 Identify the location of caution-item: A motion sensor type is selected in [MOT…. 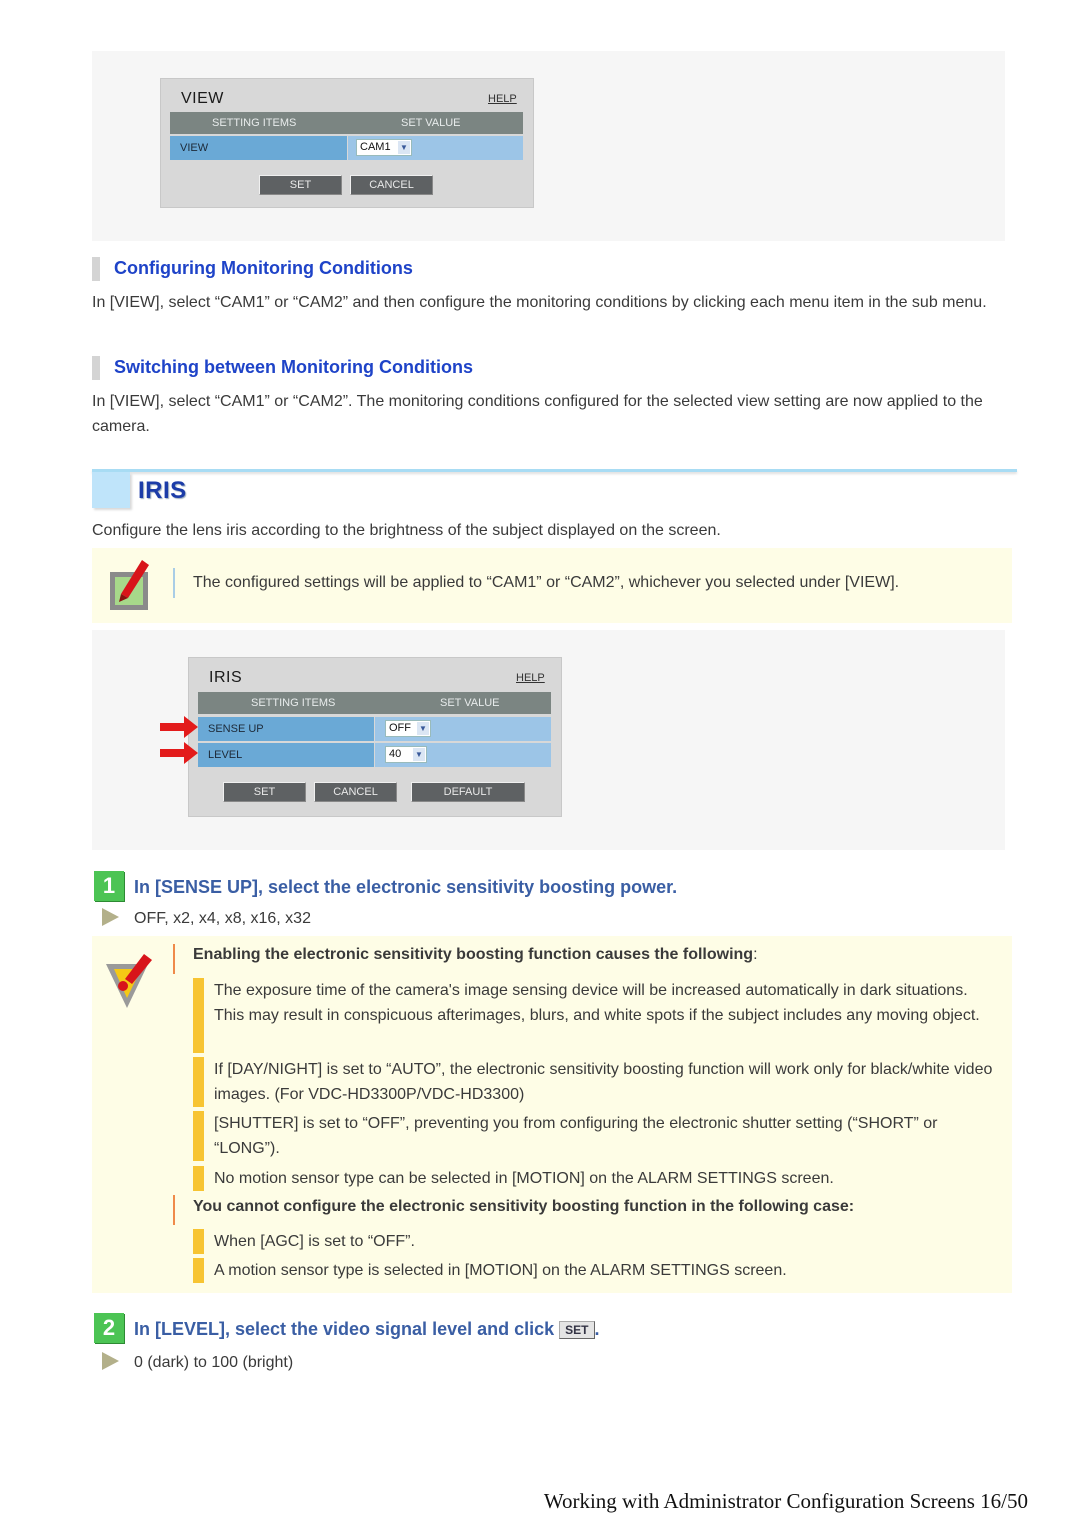
(500, 1270).